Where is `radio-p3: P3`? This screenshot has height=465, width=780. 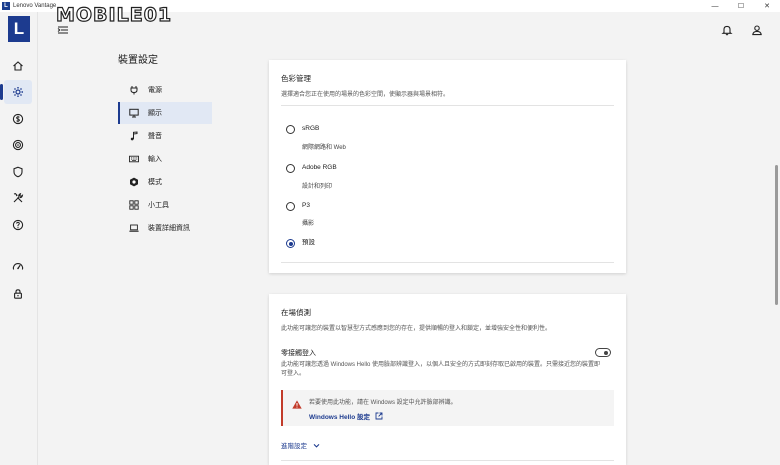 radio-p3: P3 is located at coordinates (298, 206).